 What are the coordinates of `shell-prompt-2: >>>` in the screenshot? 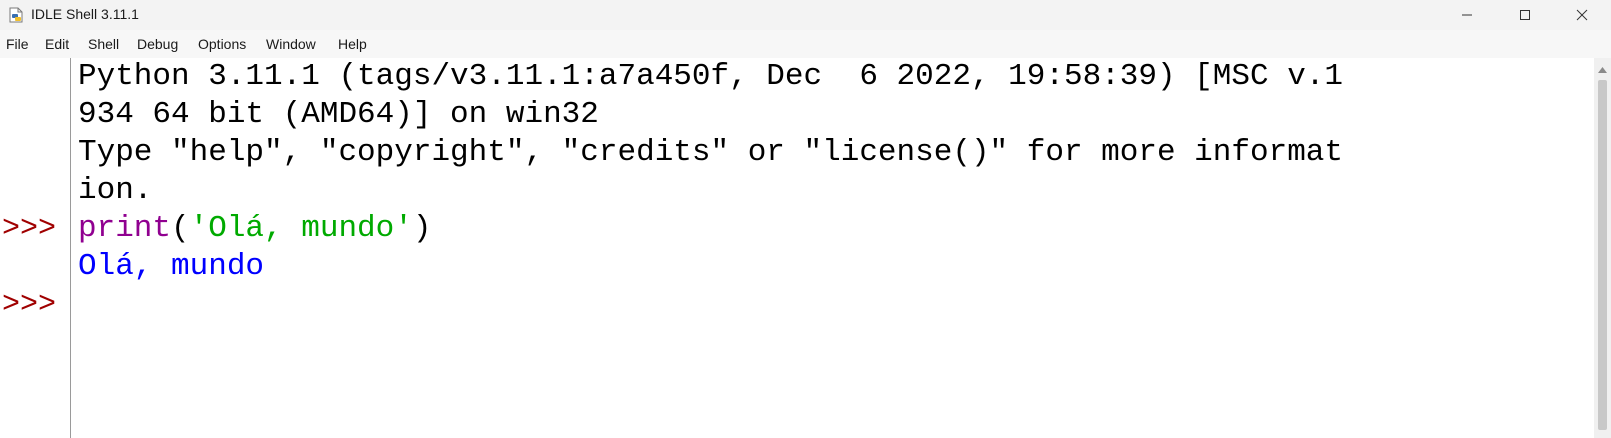 It's located at (29, 305).